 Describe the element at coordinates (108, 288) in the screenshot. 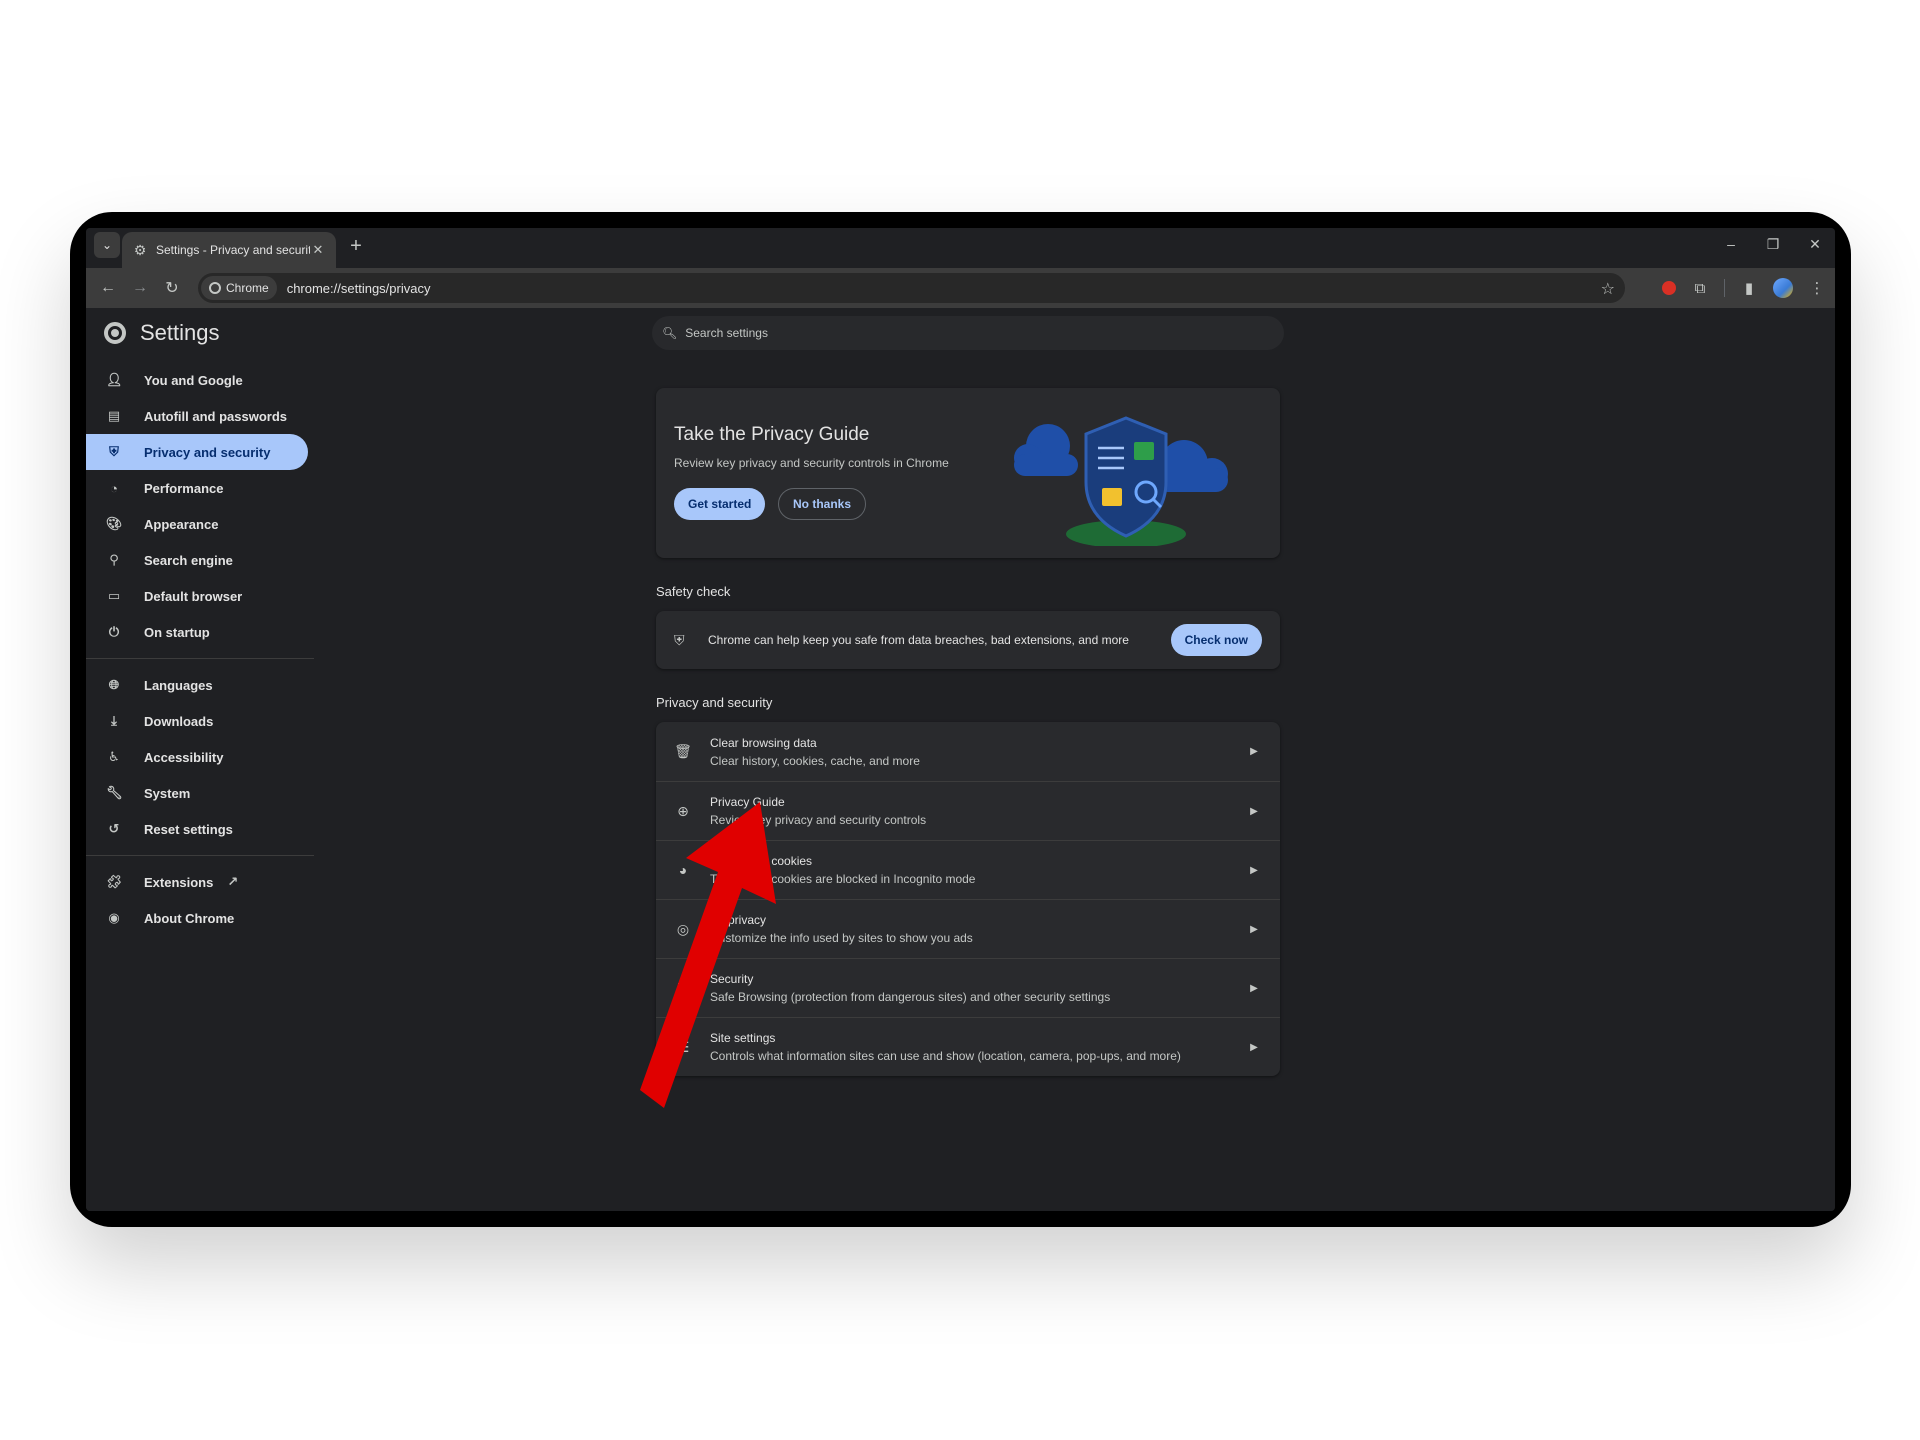

I see `back-arrow-icon: ←` at that location.